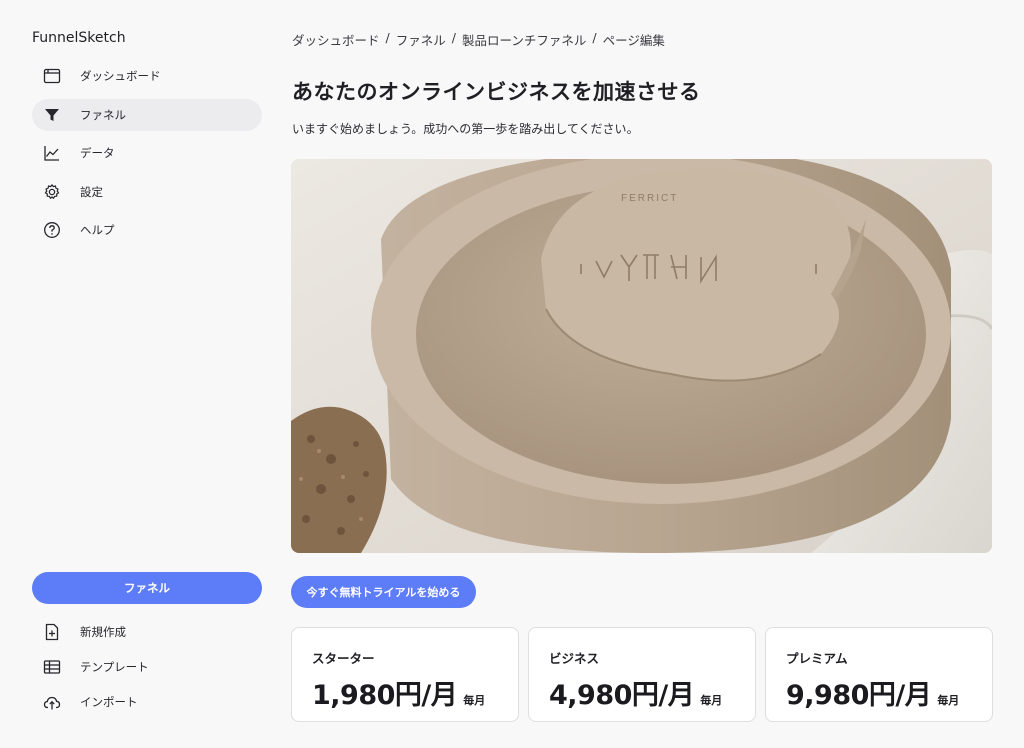  I want to click on sidebar-item-import: インポート, so click(147, 702).